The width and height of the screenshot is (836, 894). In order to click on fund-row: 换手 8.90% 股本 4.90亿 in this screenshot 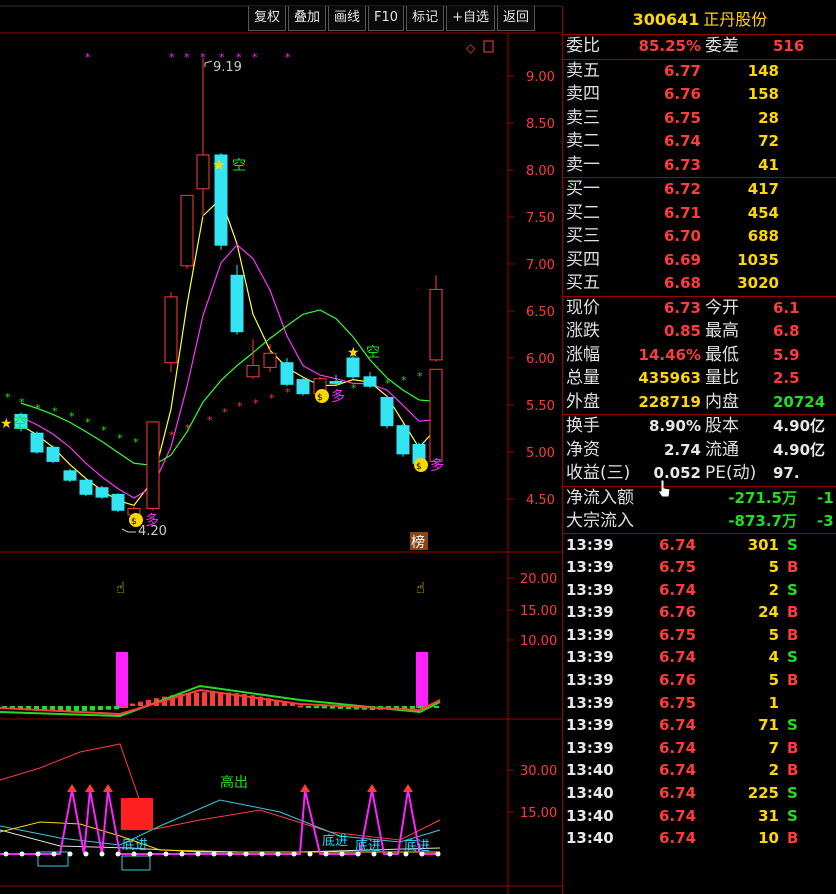, I will do `click(699, 427)`.